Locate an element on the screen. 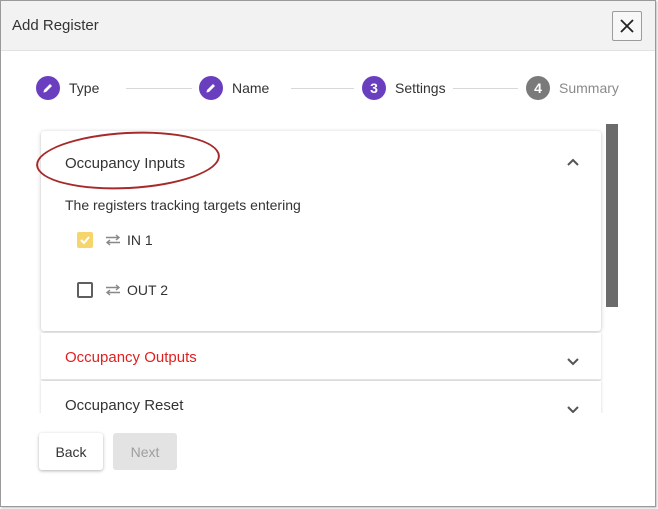  occupancy-reset-panel: Occupancy Reset is located at coordinates (321, 397).